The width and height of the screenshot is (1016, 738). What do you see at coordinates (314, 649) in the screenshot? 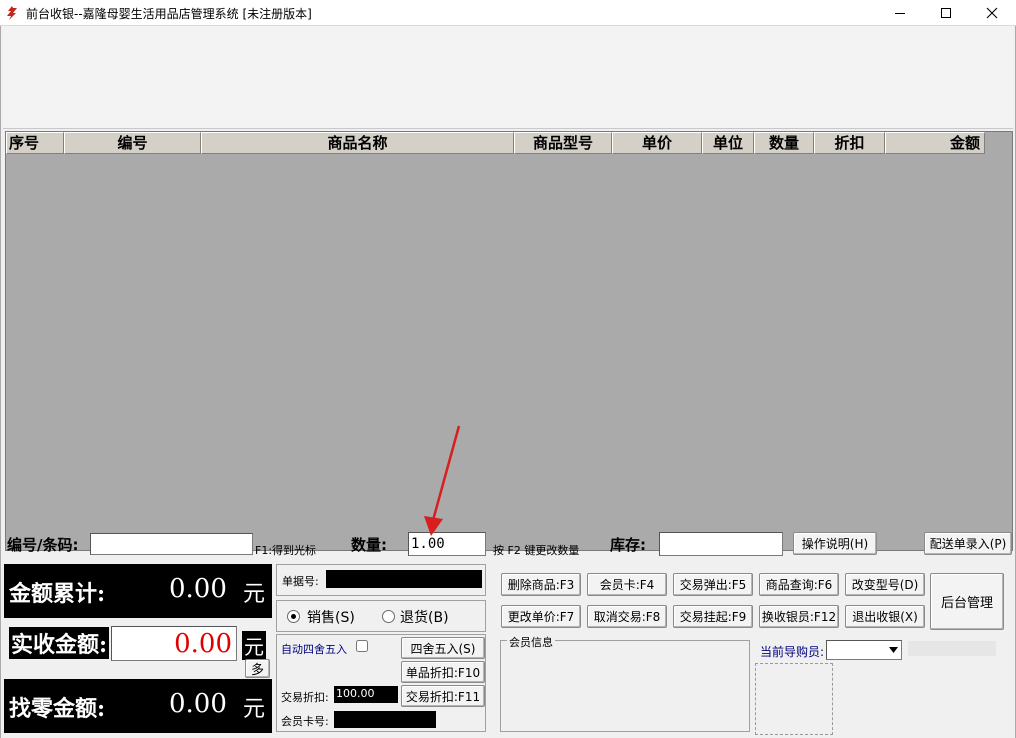
I see `auto-round-label: 自动四舍五入` at bounding box center [314, 649].